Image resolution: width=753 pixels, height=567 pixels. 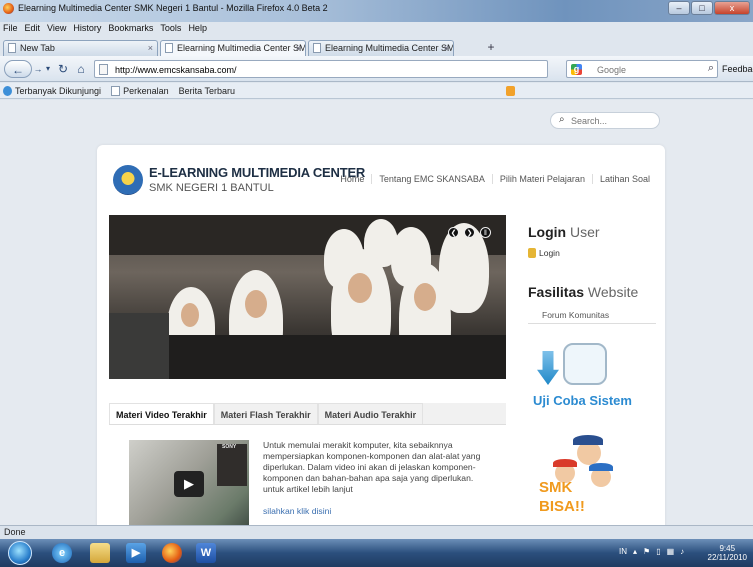 I want to click on url-bar: ● ☆▾, so click(x=361, y=69).